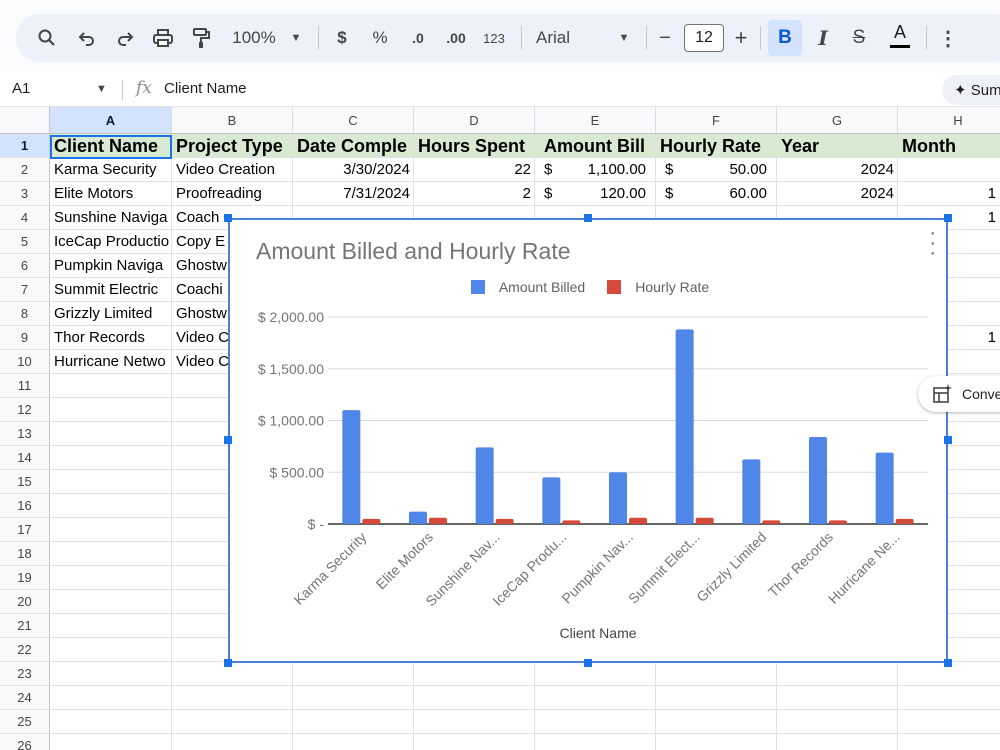  I want to click on cell-f1: Hourly Rate, so click(716, 146).